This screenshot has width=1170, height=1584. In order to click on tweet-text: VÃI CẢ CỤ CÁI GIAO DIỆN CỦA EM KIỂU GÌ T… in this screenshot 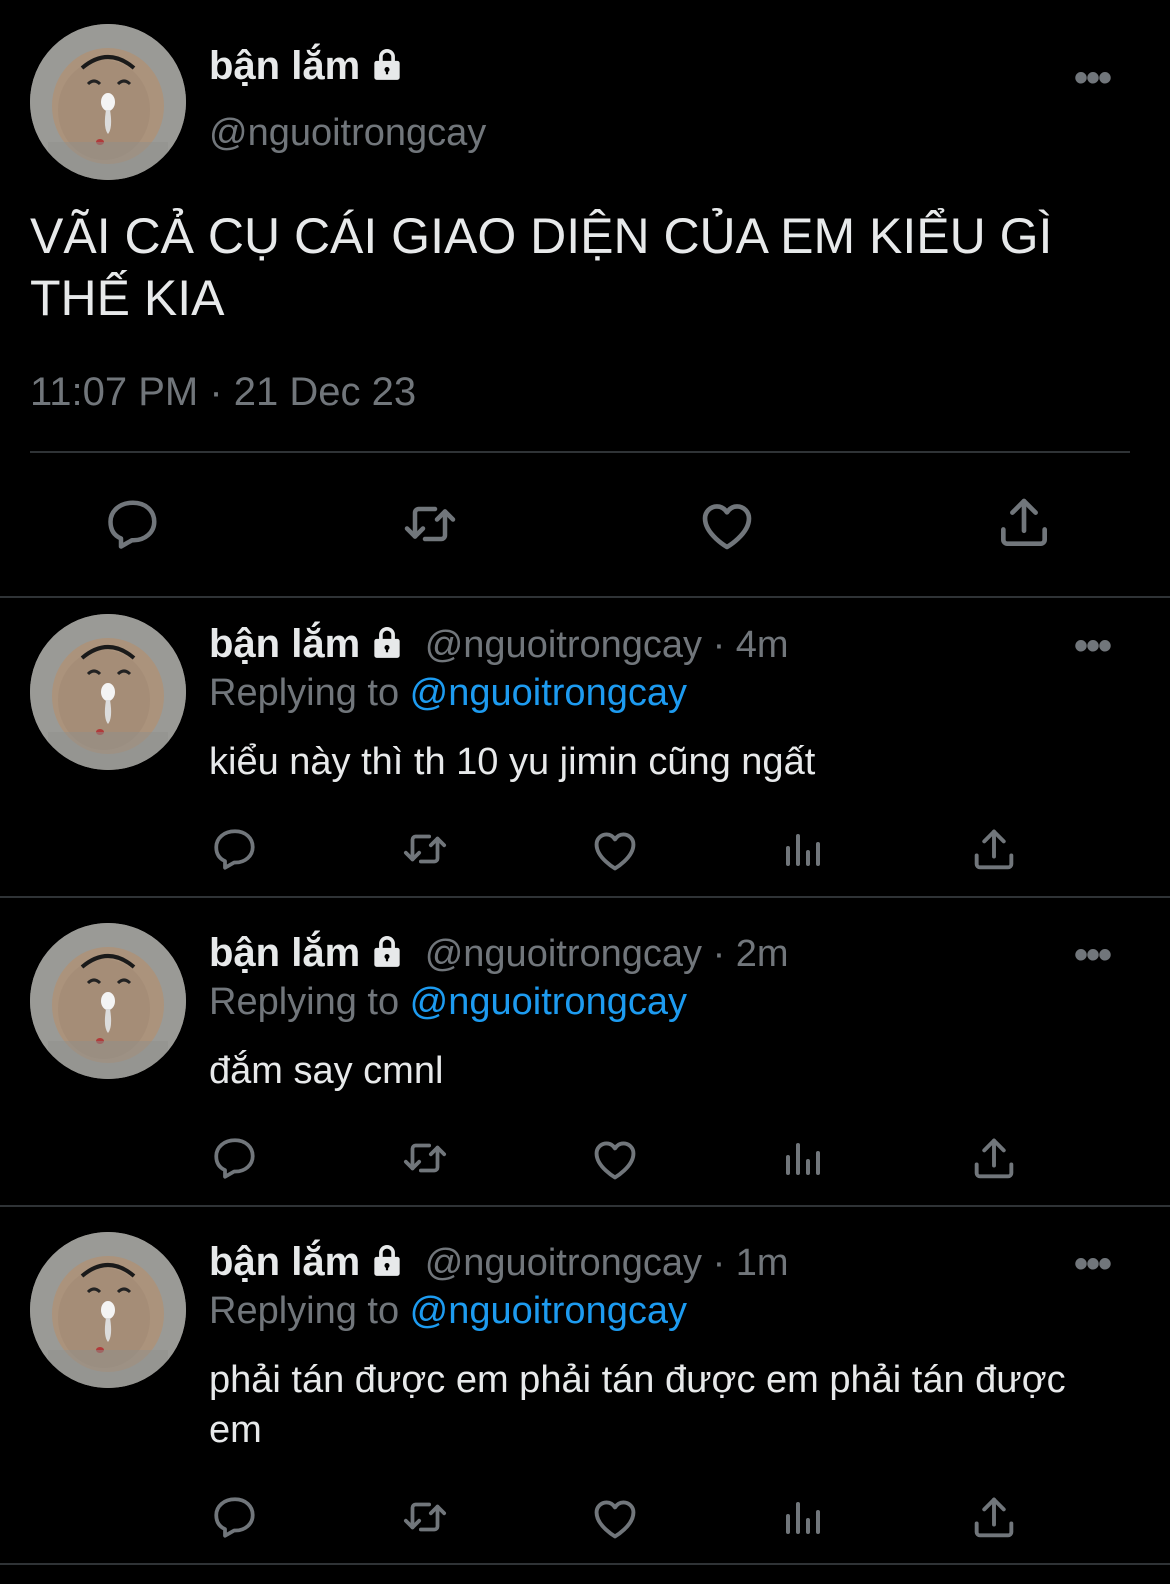, I will do `click(541, 267)`.